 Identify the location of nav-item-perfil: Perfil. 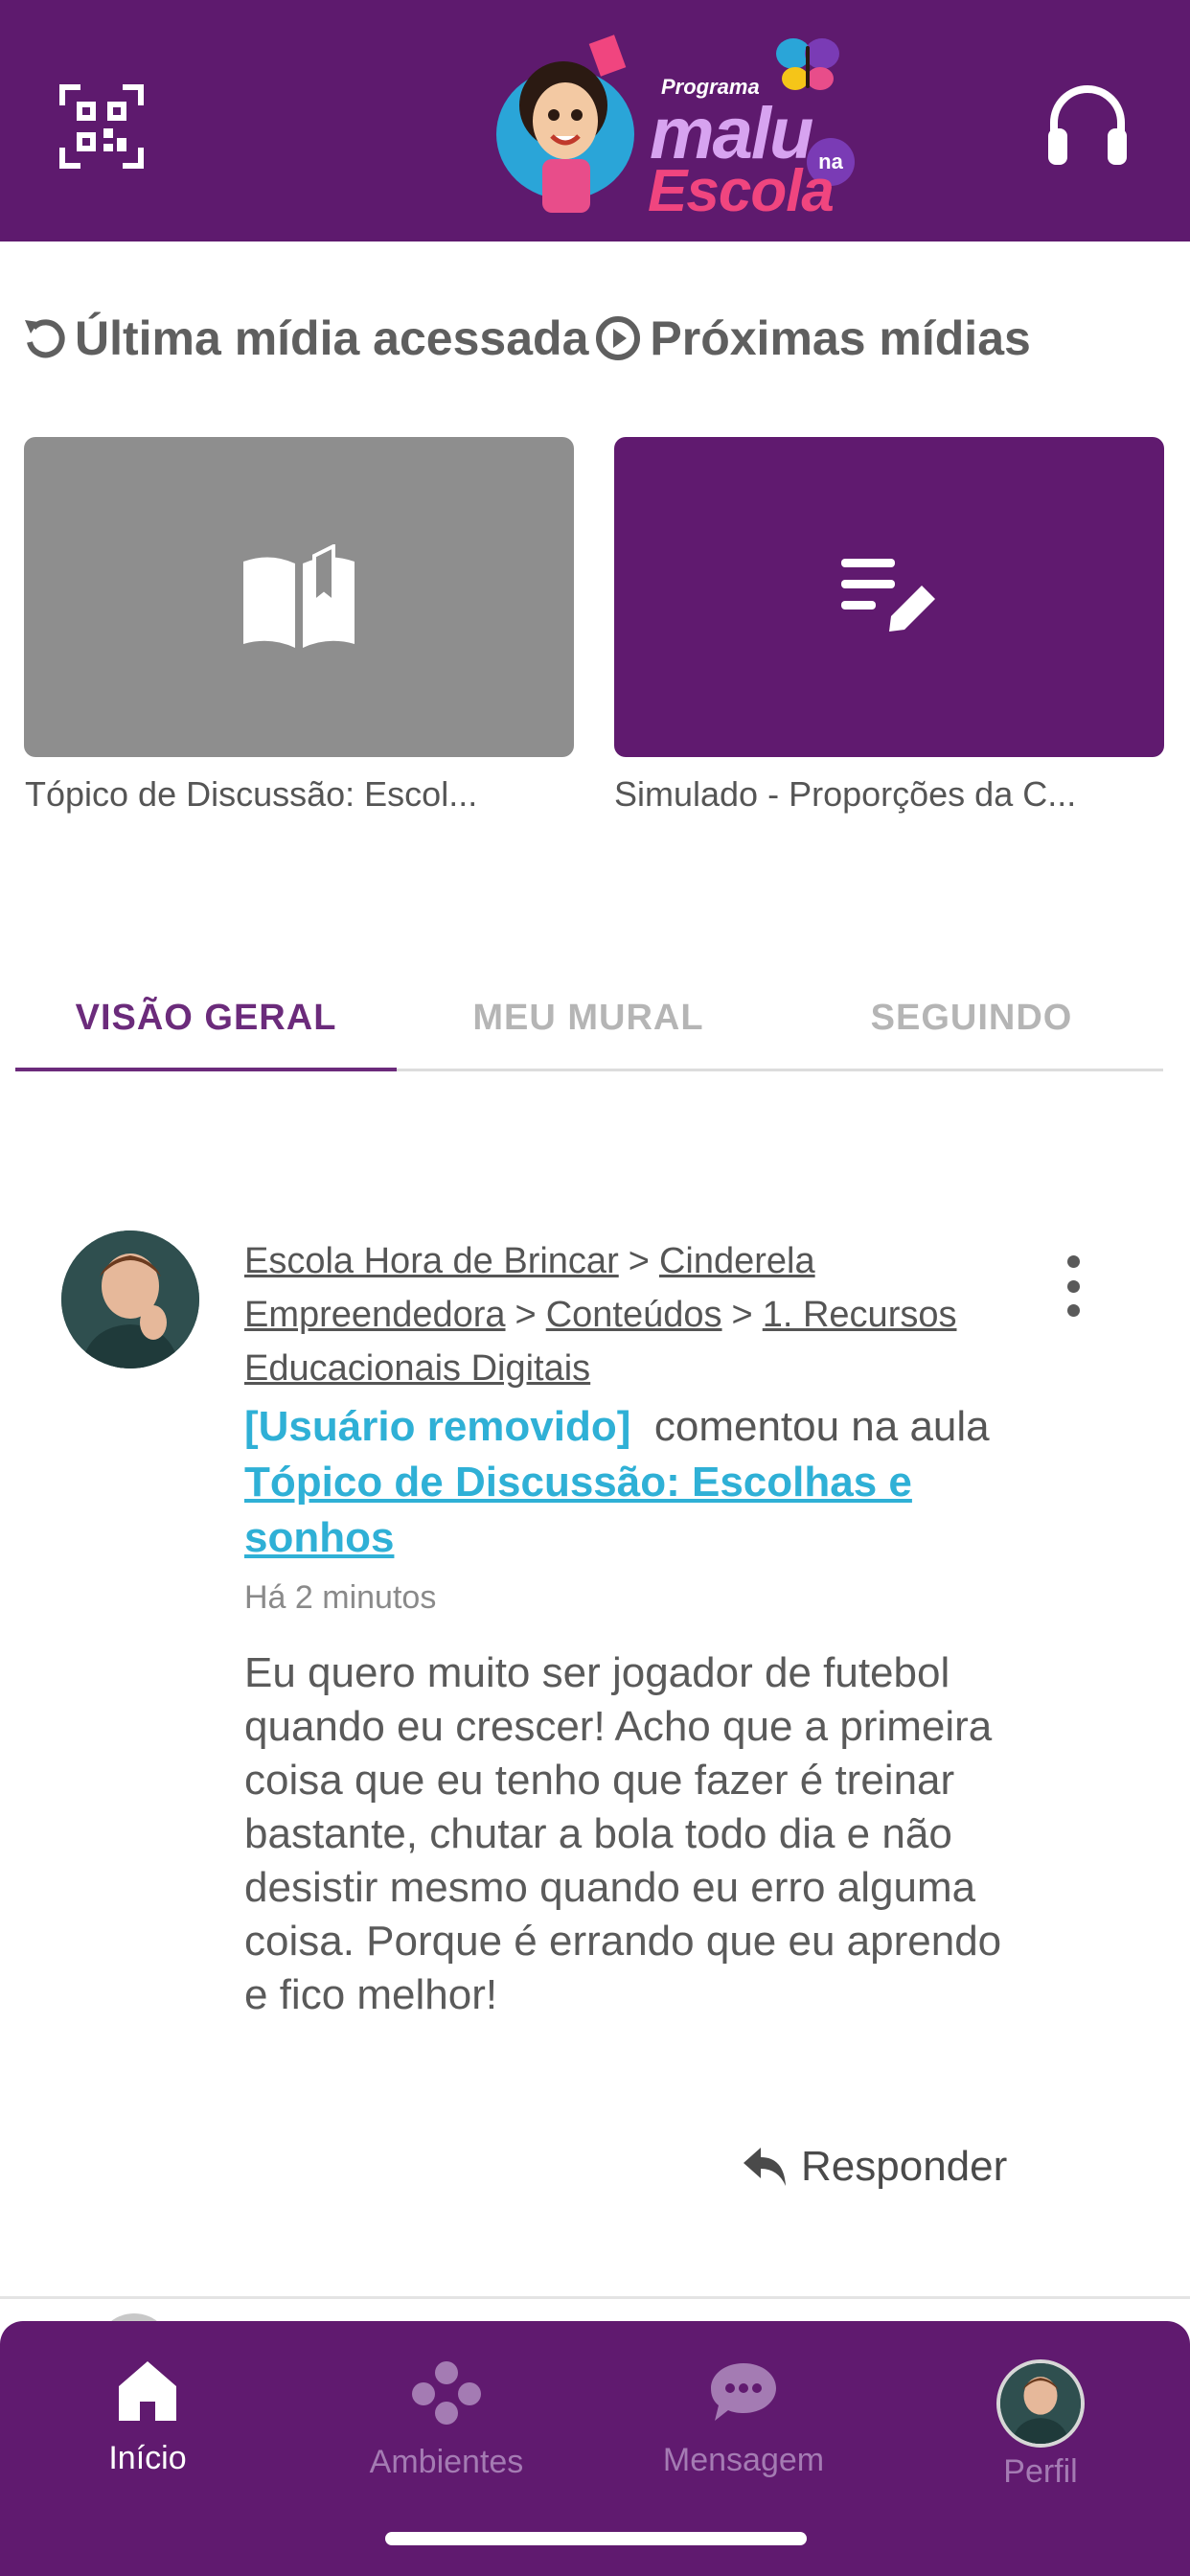
(1041, 2445).